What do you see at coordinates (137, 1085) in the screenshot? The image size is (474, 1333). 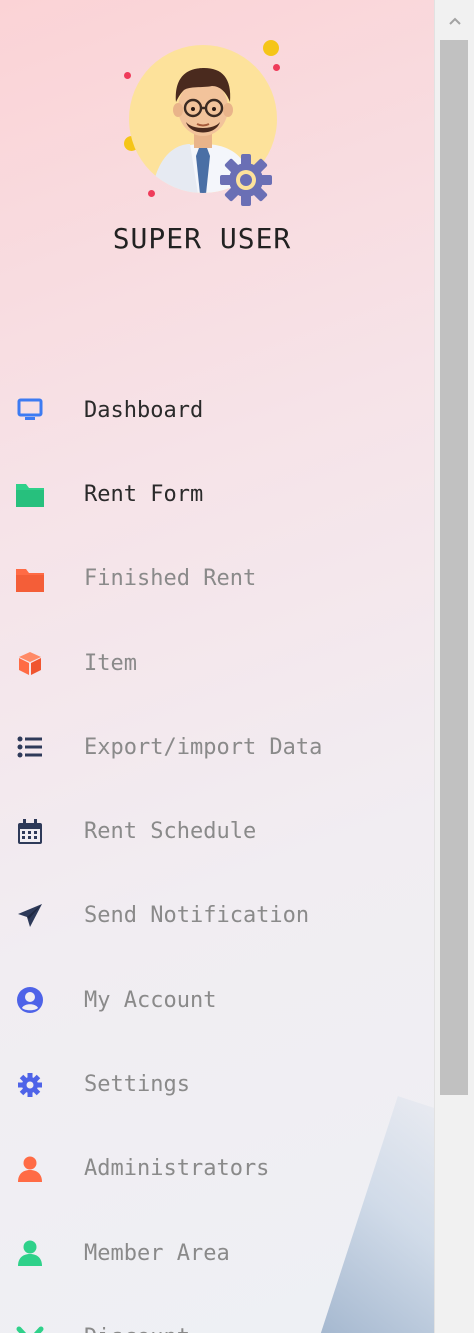 I see `sidebar-item-label: Settings` at bounding box center [137, 1085].